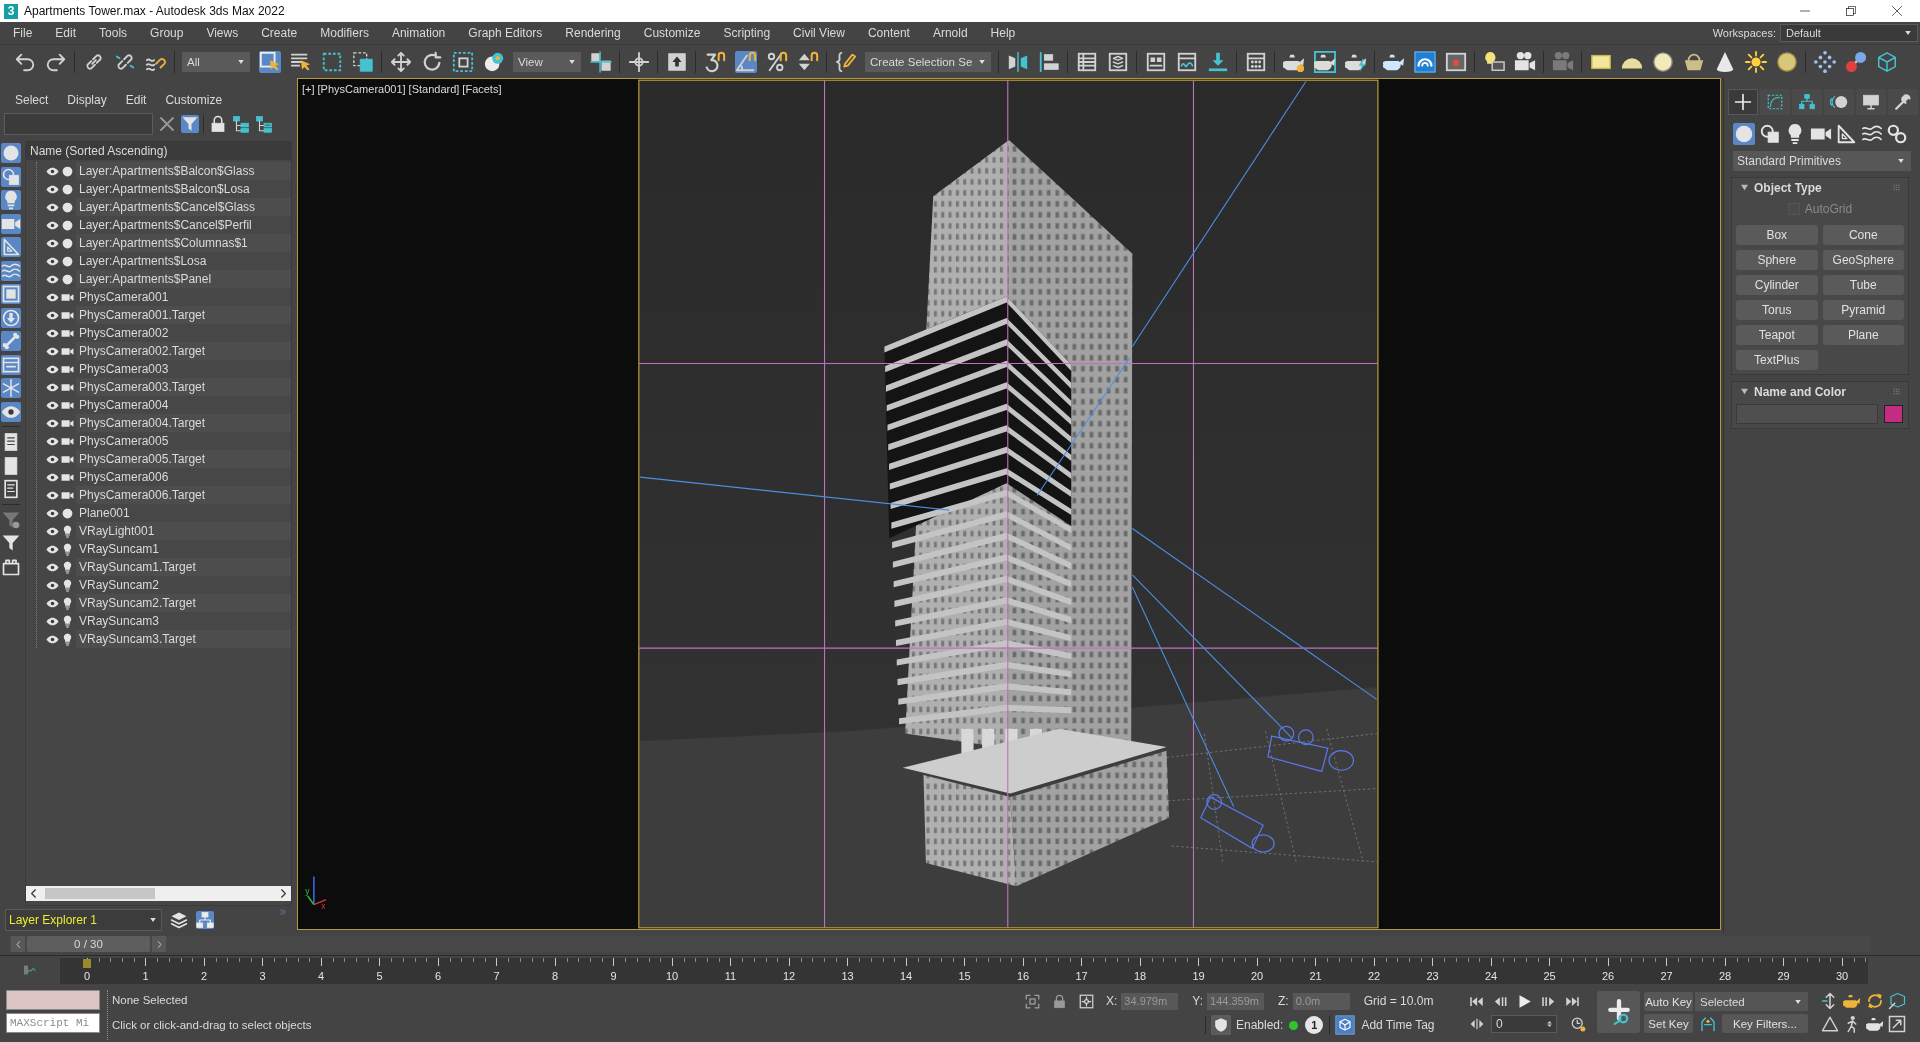 Image resolution: width=1920 pixels, height=1042 pixels. I want to click on menu-item: Group, so click(167, 33).